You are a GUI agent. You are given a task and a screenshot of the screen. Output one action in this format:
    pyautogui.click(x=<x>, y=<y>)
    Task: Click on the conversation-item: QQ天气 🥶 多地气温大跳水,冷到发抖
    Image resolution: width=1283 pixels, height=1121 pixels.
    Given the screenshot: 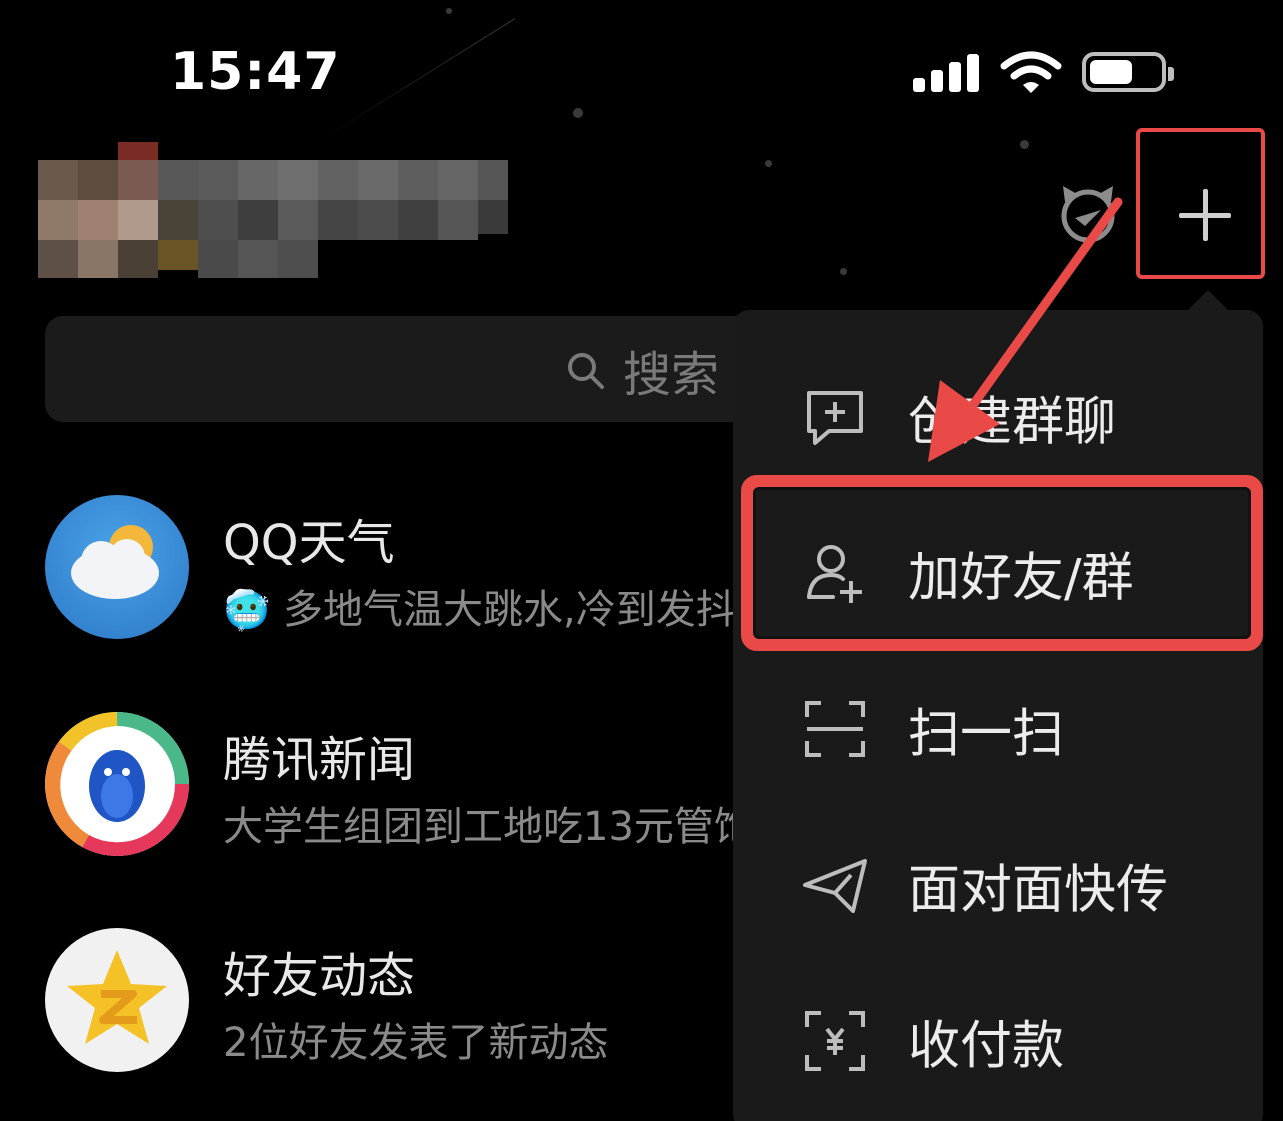 What is the action you would take?
    pyautogui.click(x=395, y=570)
    